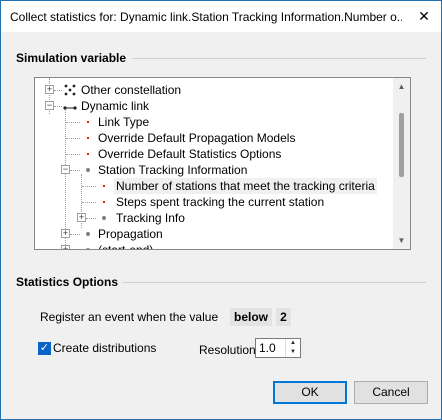  I want to click on tree-item-label: (start-end), so click(126, 246).